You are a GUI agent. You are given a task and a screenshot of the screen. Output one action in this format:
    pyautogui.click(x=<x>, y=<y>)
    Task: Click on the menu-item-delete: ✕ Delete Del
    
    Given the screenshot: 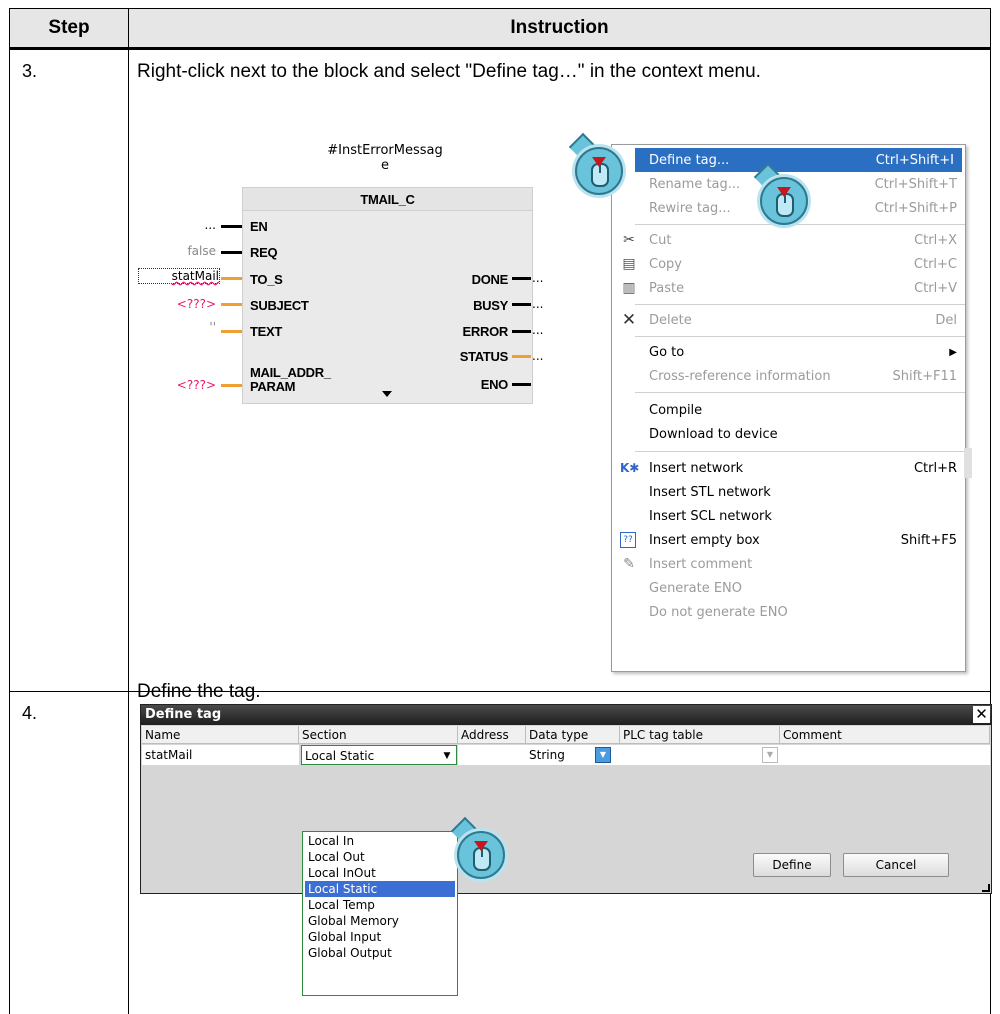 What is the action you would take?
    pyautogui.click(x=788, y=320)
    